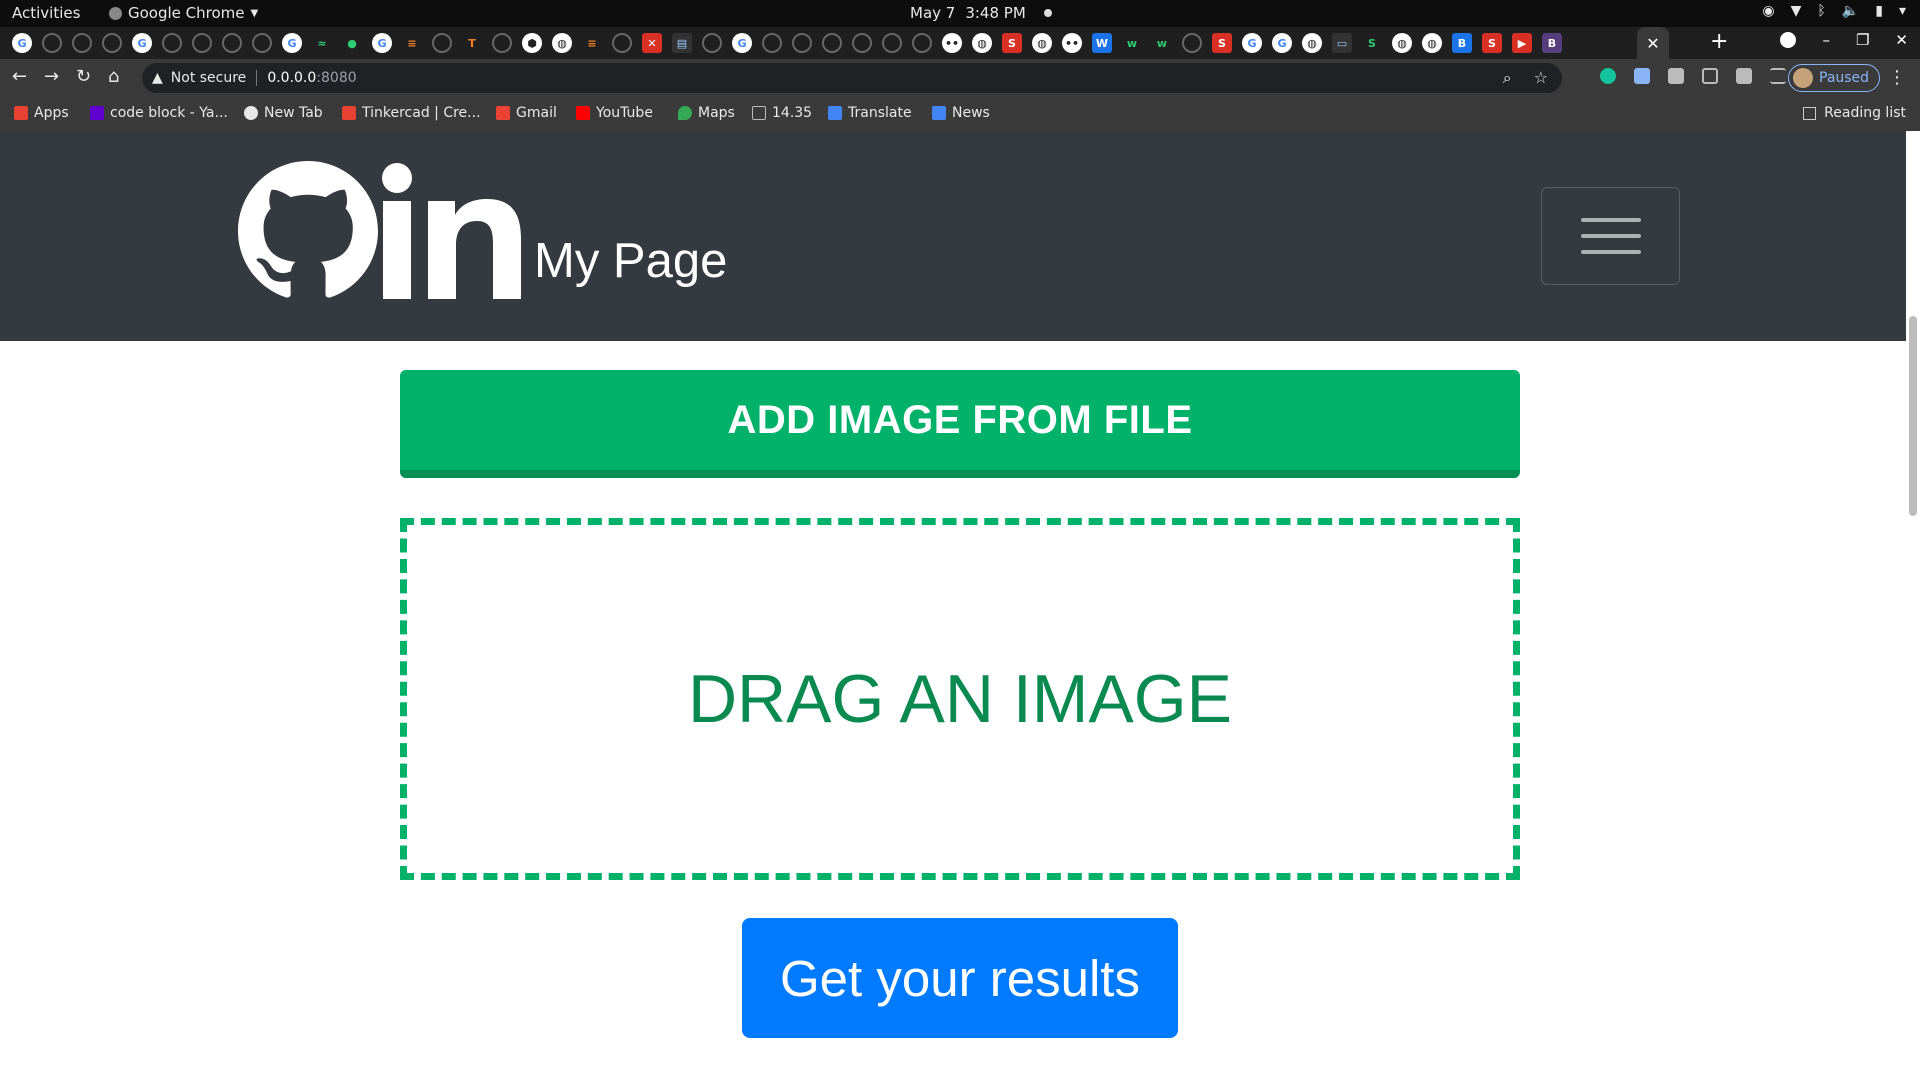  I want to click on screenshot-icon, so click(1676, 76).